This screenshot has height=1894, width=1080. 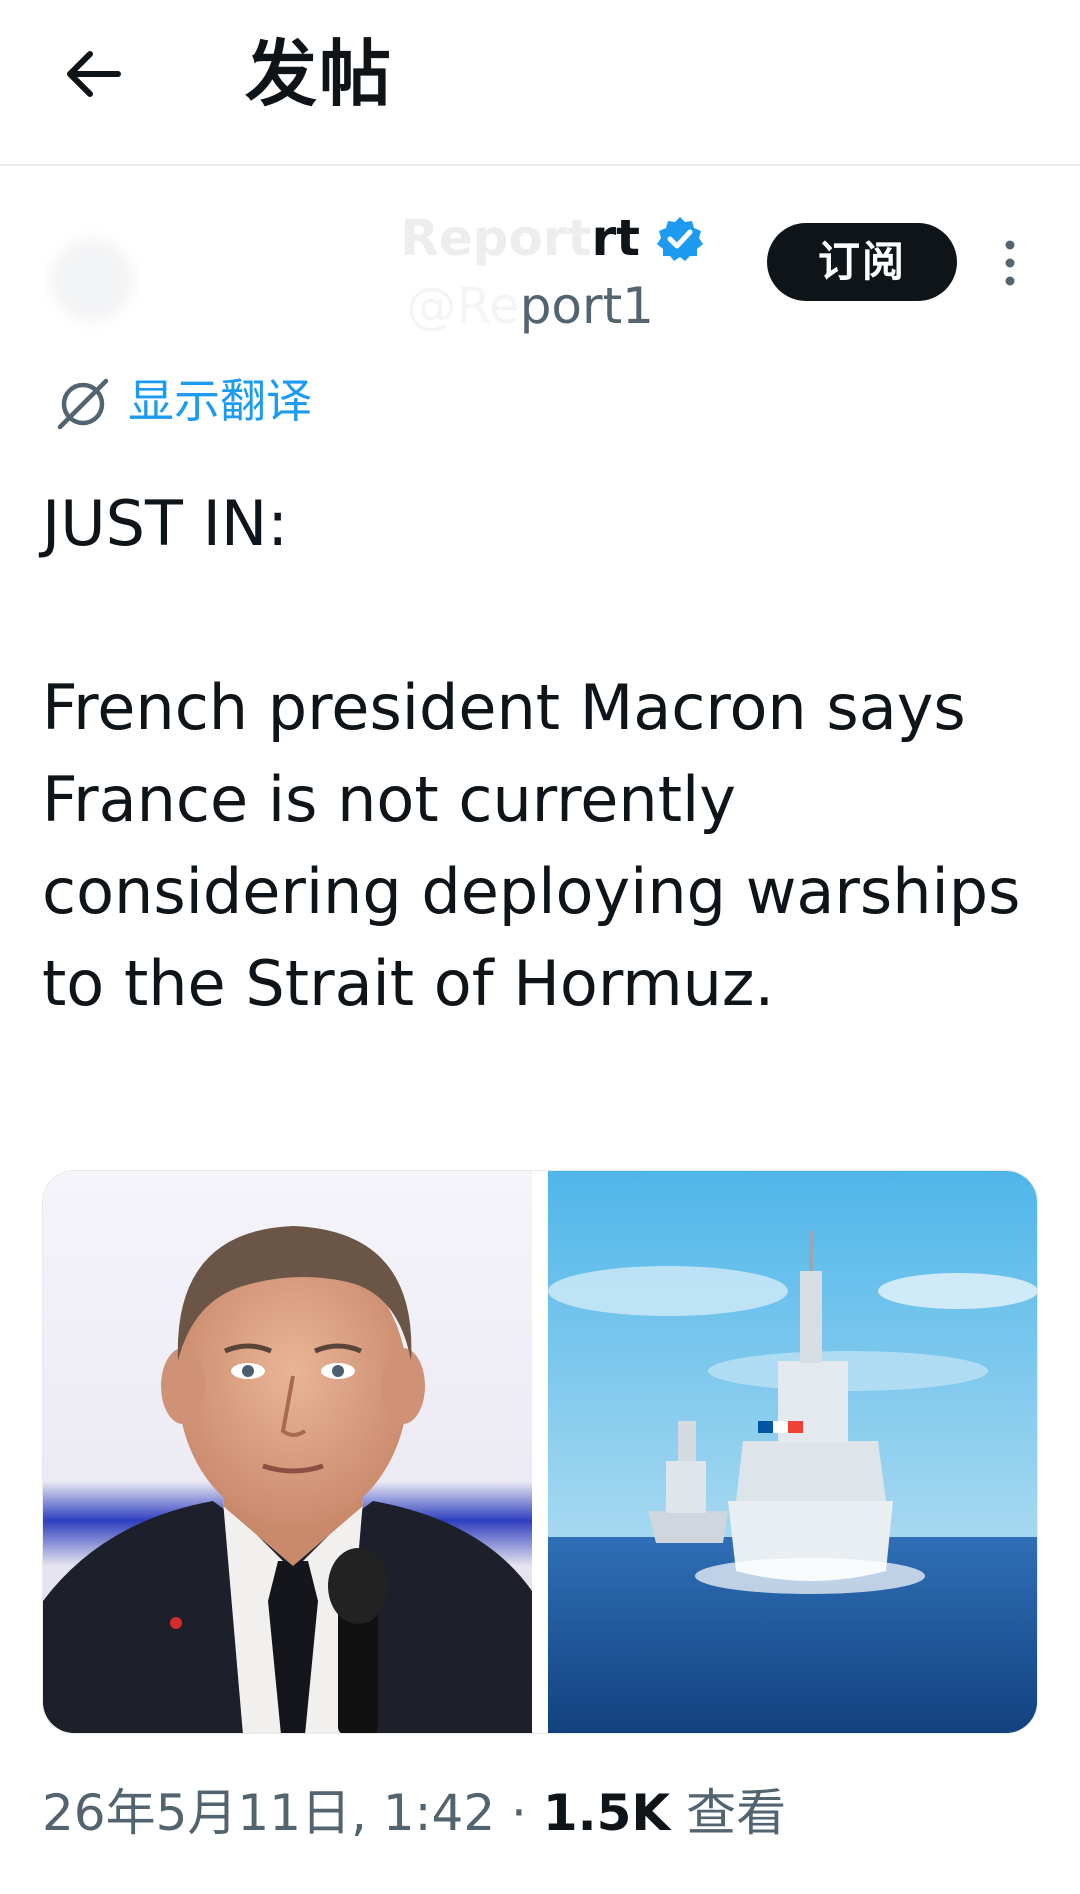 I want to click on back-arrow-icon, so click(x=94, y=74).